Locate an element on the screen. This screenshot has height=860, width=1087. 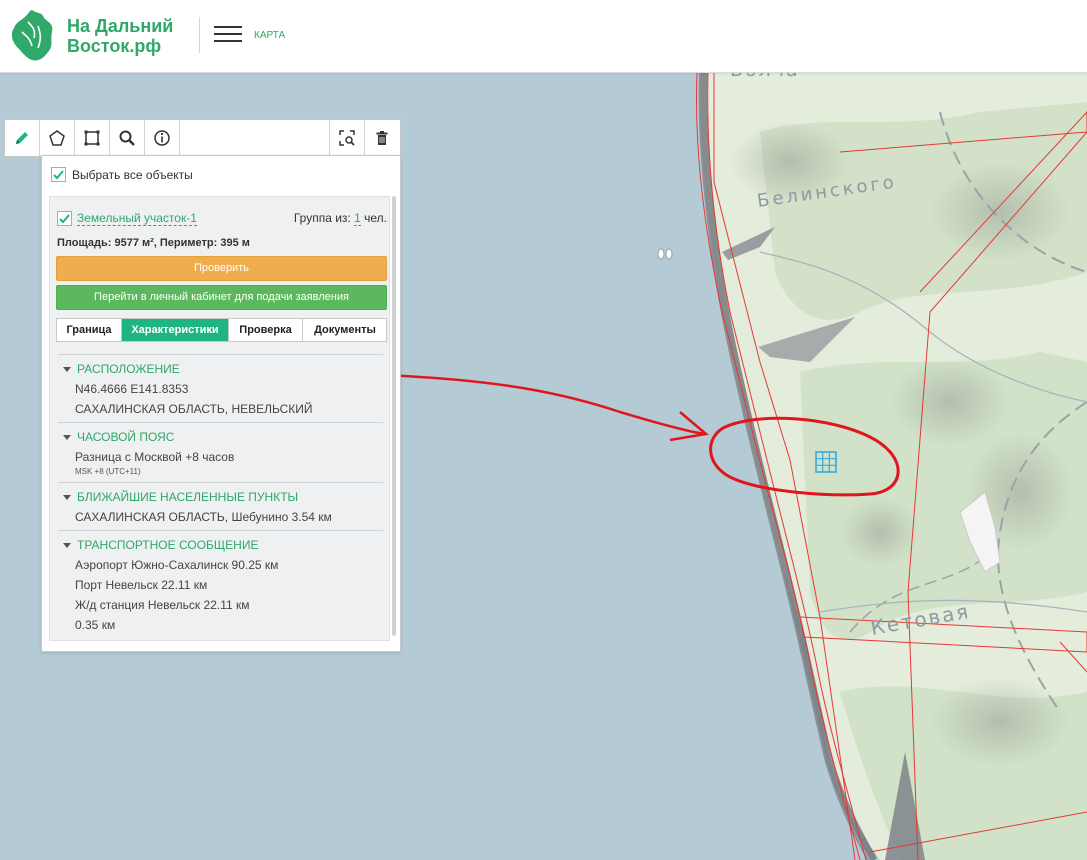
section-transport-header: ТРАНСПОРТНОЕ СООБЩЕНИЕ is located at coordinates (160, 545).